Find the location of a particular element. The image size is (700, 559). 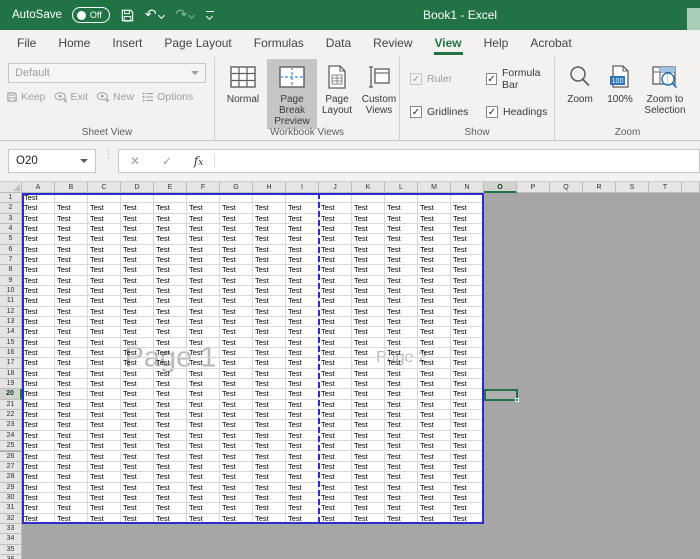

row-header: 8 is located at coordinates (11, 270).